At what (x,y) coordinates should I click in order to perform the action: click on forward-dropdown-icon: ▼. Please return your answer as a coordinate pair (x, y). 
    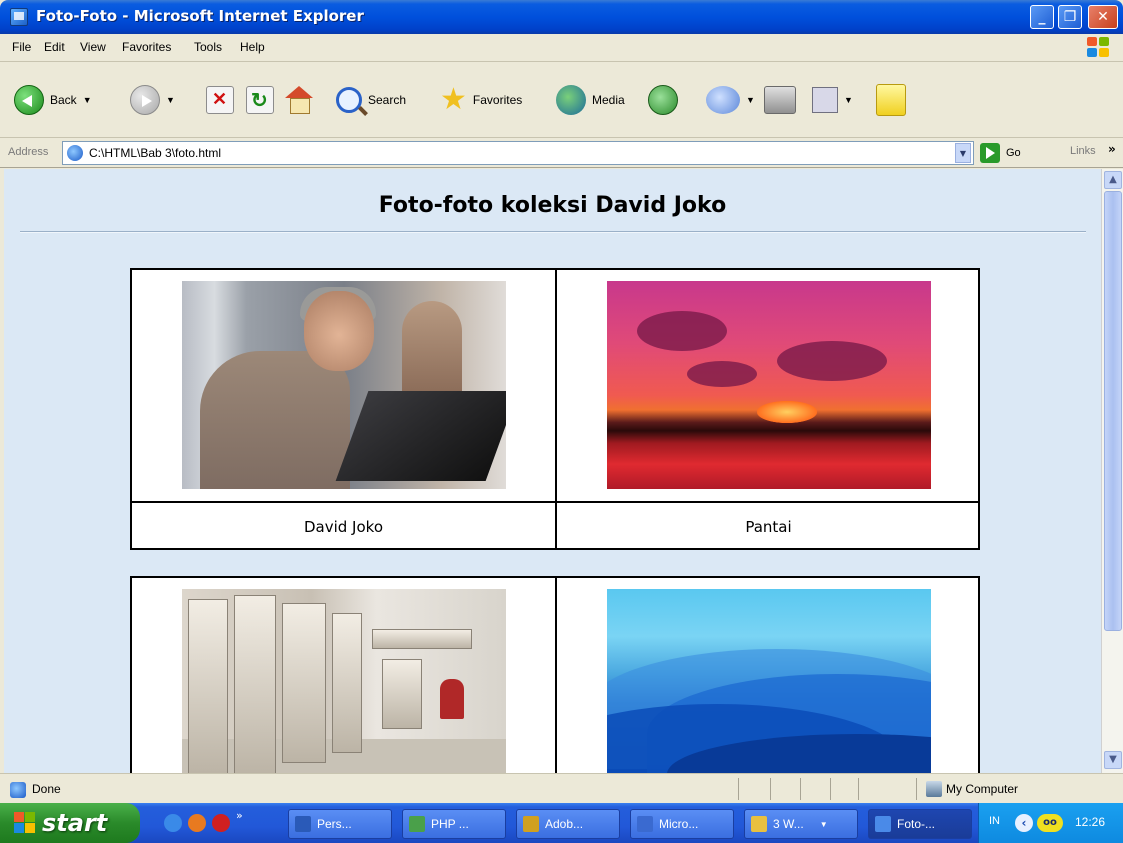
    Looking at the image, I should click on (170, 100).